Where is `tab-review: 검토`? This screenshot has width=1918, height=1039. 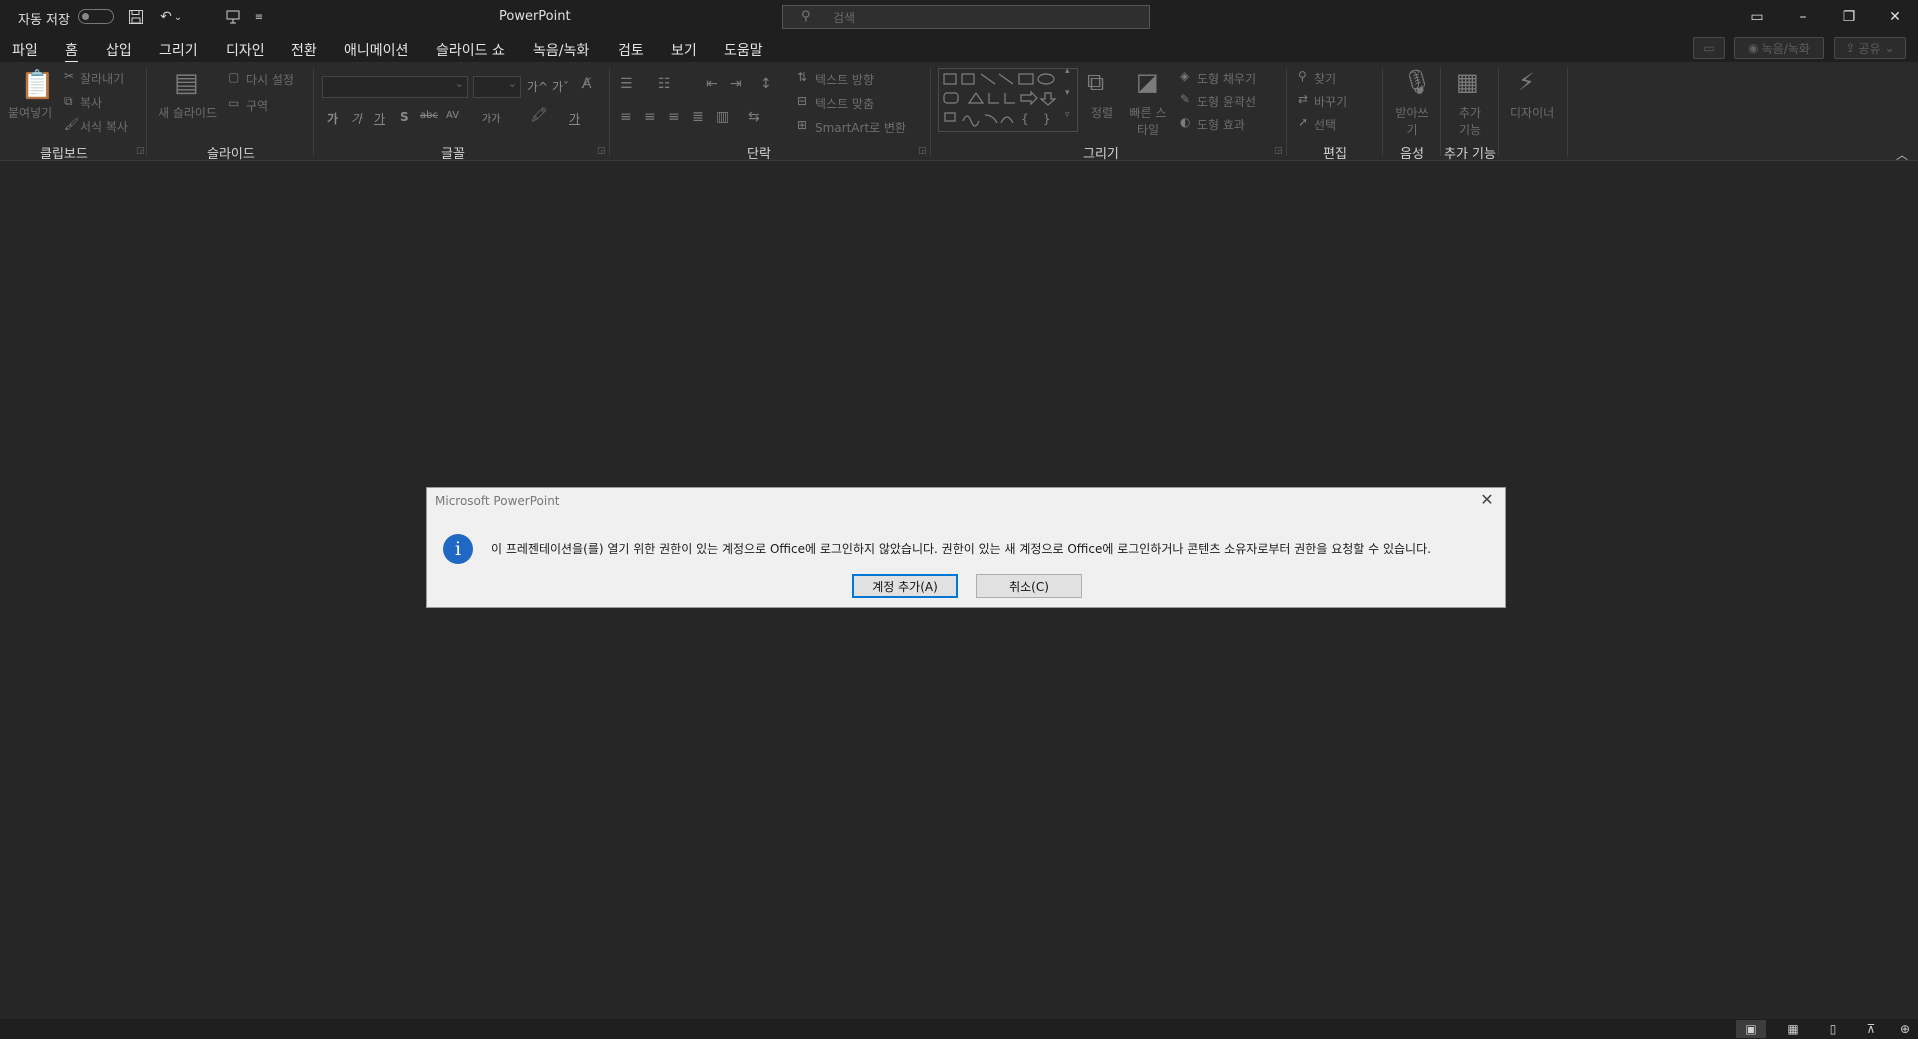
tab-review: 검토 is located at coordinates (631, 50).